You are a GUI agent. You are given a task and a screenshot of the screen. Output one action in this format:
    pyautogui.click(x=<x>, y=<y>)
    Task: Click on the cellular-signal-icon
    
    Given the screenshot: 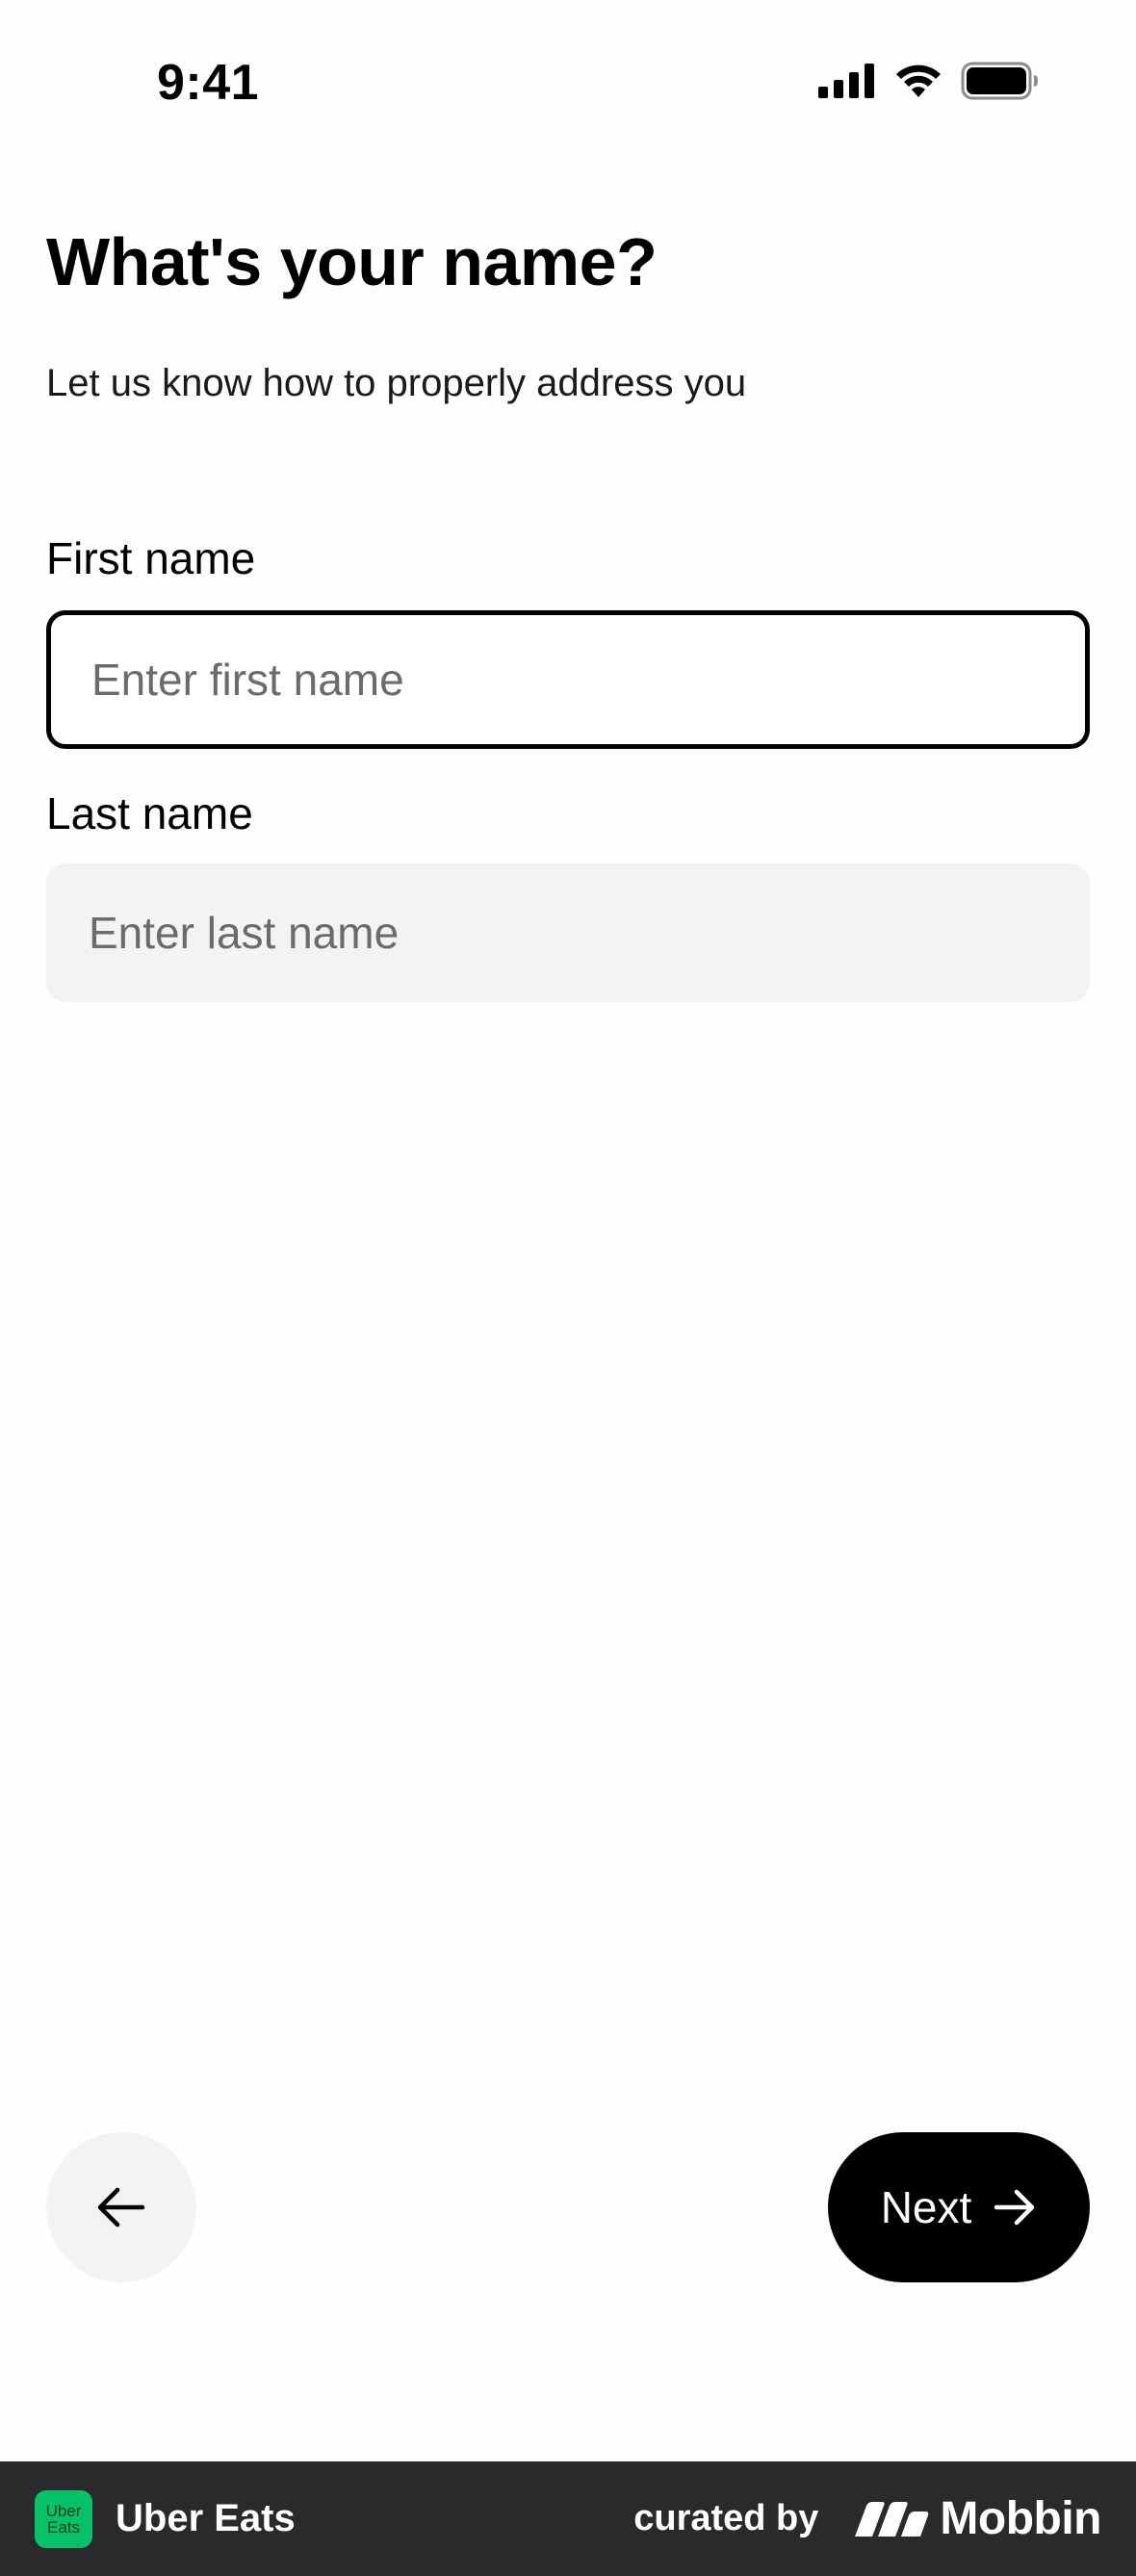 What is the action you would take?
    pyautogui.click(x=846, y=81)
    